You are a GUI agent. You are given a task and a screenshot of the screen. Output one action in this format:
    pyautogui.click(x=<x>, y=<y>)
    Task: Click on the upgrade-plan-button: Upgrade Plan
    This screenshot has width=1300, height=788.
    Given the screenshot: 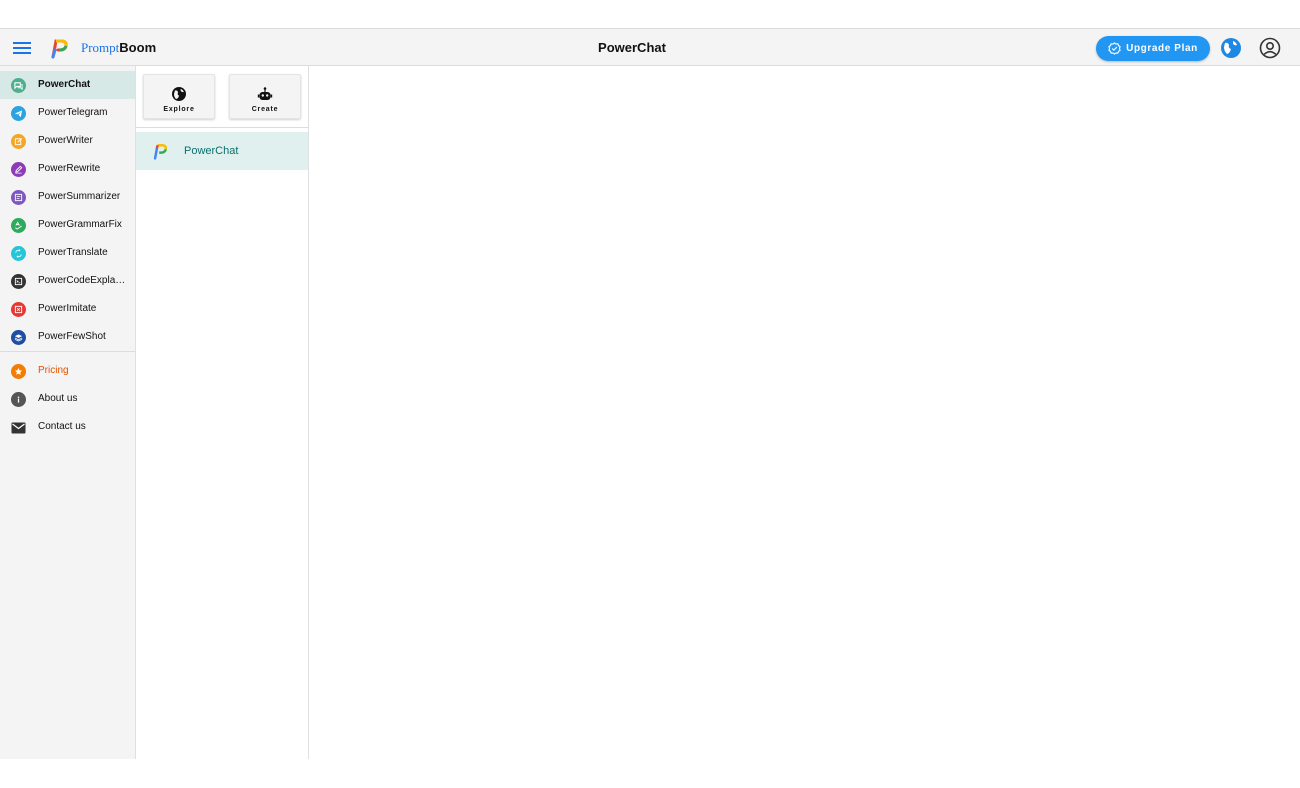 What is the action you would take?
    pyautogui.click(x=1153, y=48)
    